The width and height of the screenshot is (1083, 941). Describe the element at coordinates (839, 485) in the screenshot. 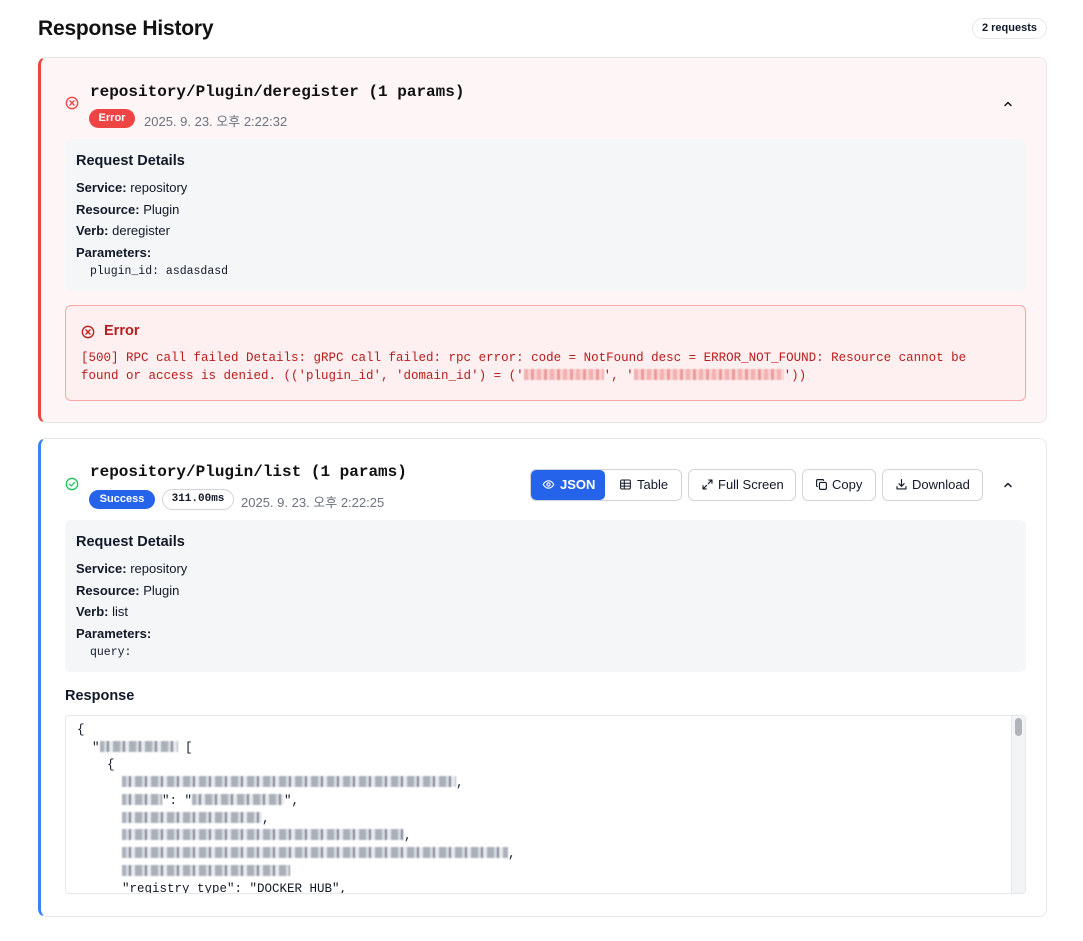

I see `copy-button: Copy` at that location.